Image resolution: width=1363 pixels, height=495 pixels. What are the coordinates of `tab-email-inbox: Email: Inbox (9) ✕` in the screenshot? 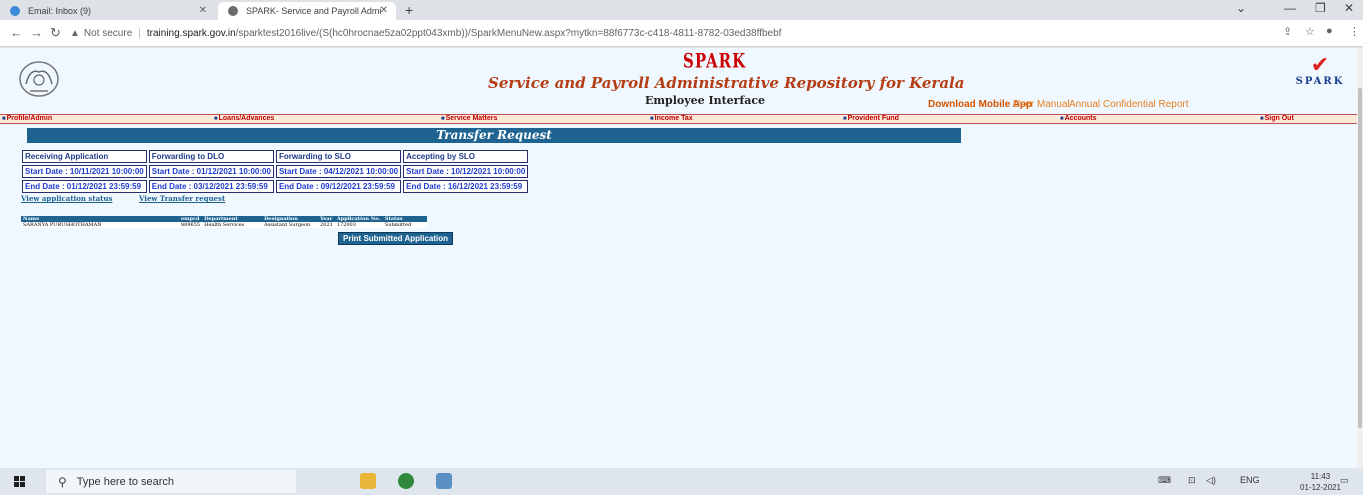 It's located at (107, 11).